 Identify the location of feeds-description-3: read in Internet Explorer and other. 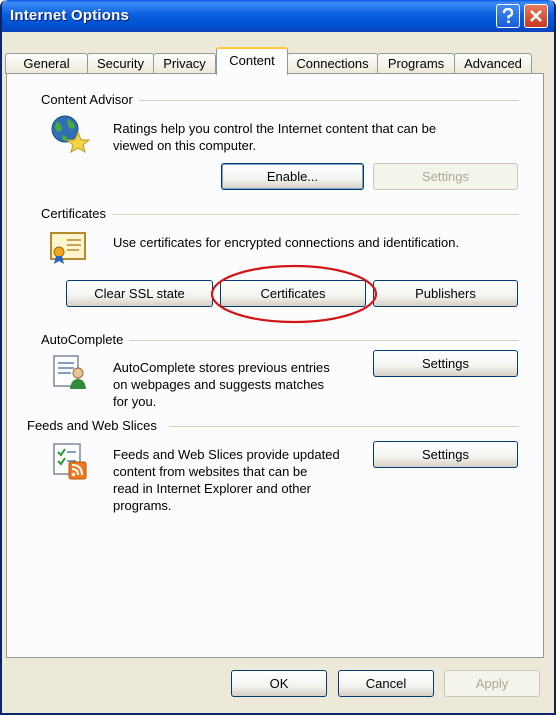
(212, 488).